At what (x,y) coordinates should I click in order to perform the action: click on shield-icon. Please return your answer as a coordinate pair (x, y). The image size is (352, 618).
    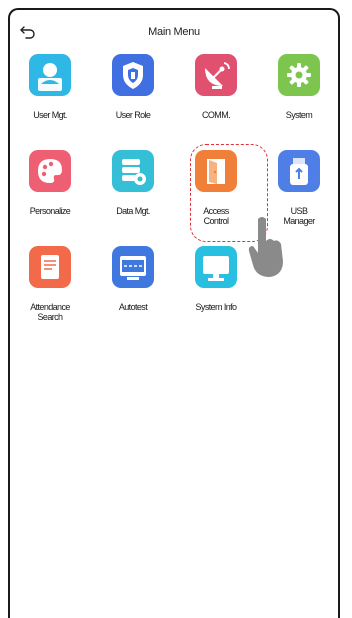
    Looking at the image, I should click on (133, 75).